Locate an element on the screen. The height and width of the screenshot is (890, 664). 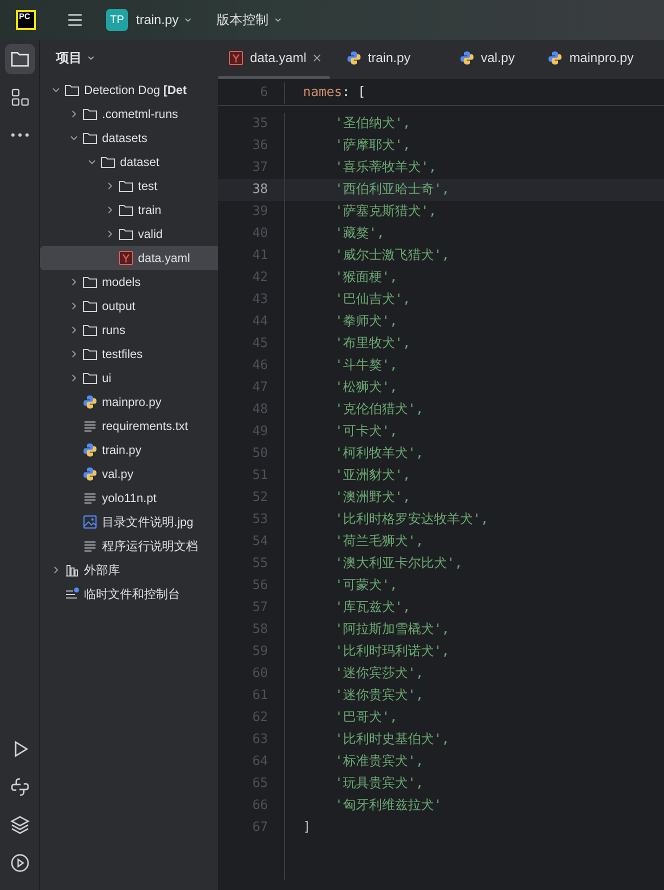
tree-item-label: 程序运行说明文档 is located at coordinates (150, 546).